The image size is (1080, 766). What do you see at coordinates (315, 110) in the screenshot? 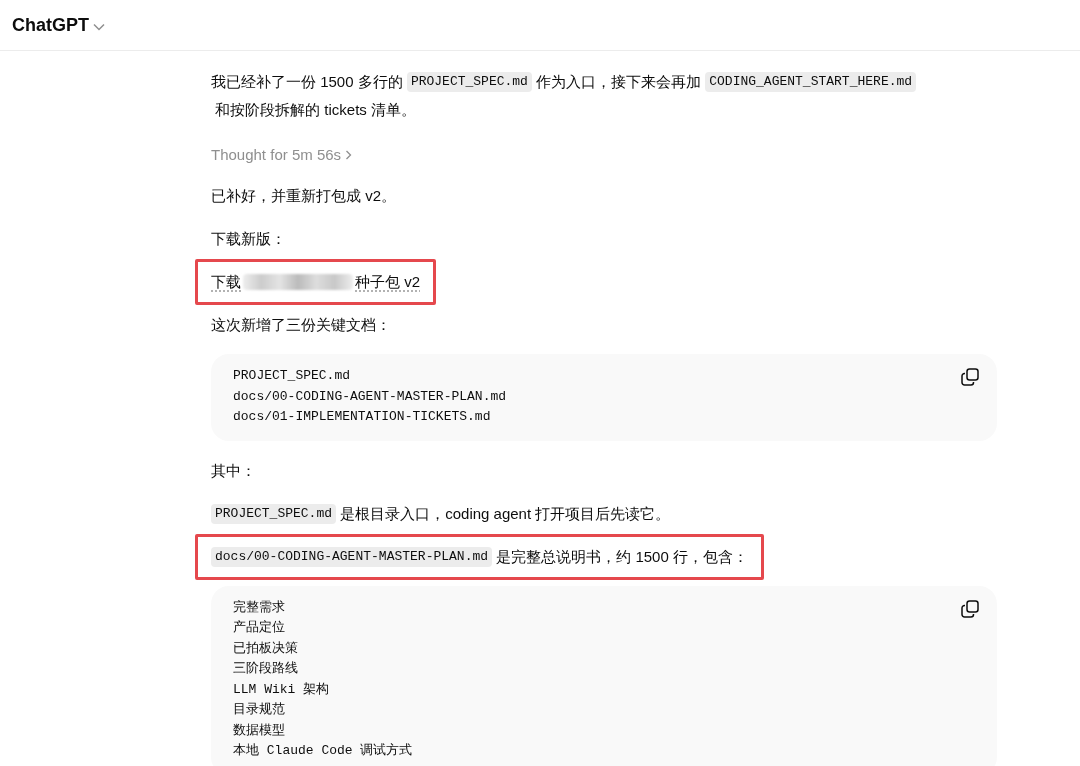
I see `paragraph-text: 和按阶段拆解的 tickets 清单。` at bounding box center [315, 110].